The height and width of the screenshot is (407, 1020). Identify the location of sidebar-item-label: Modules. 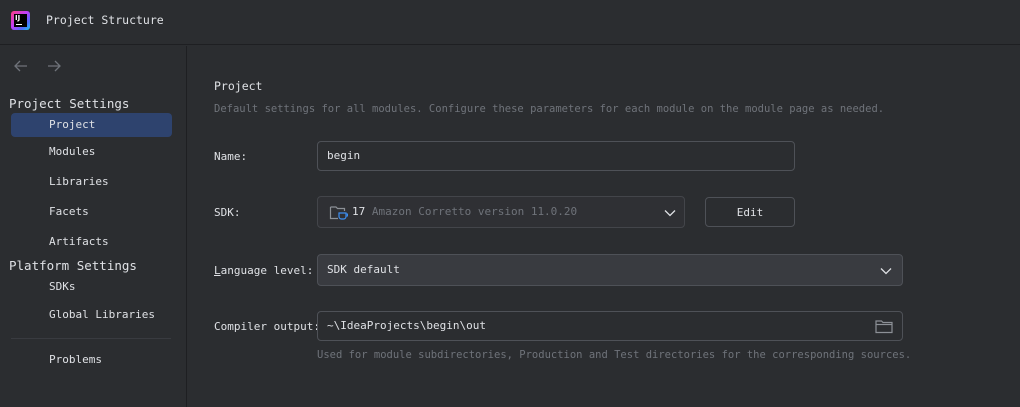
(72, 151).